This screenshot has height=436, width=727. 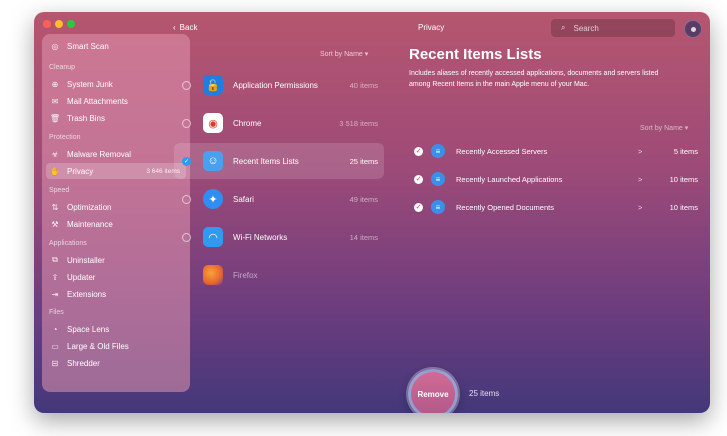 I want to click on detail-row-recently-opened-documents: ✓ ≡ Recently Opened Documents > 10 items, so click(x=556, y=207).